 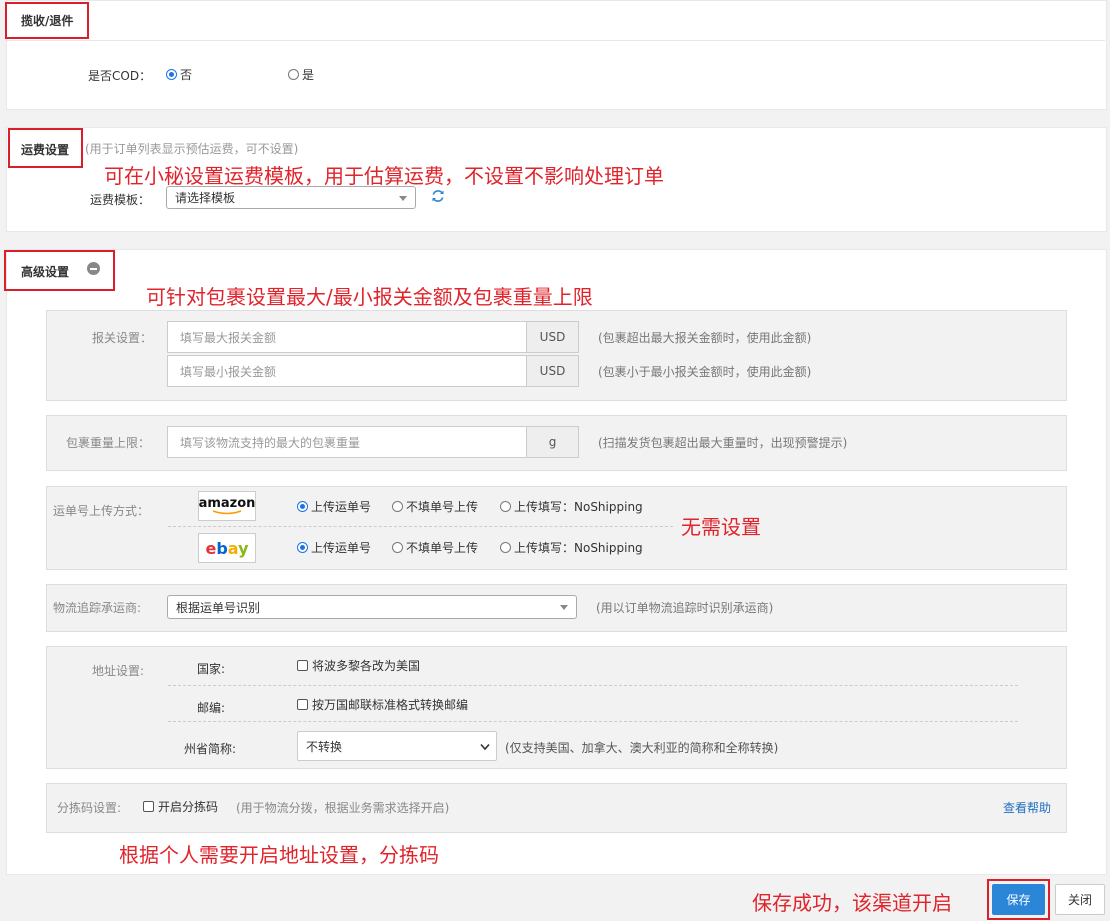 I want to click on shipping-title: 运费设置, so click(x=45, y=150).